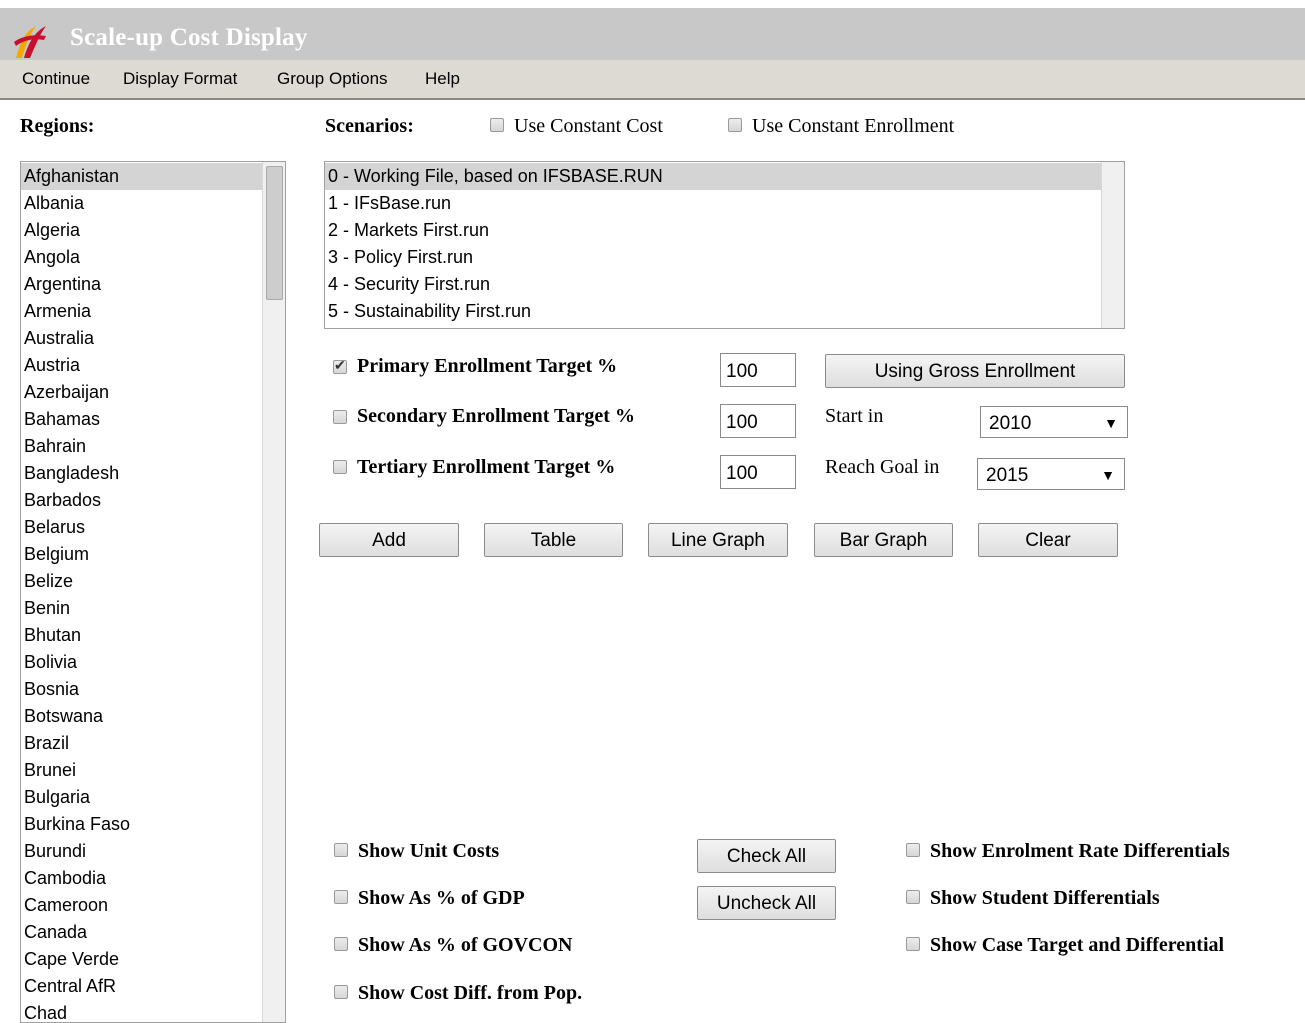 This screenshot has height=1023, width=1305. Describe the element at coordinates (141, 338) in the screenshot. I see `region-list-item: Australia` at that location.